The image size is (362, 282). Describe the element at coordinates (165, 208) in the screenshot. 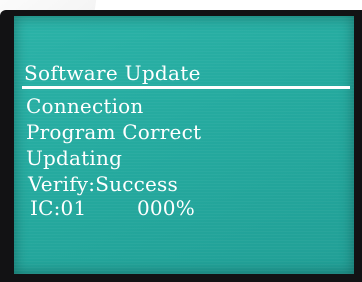

I see `progress-percent: 000%` at that location.